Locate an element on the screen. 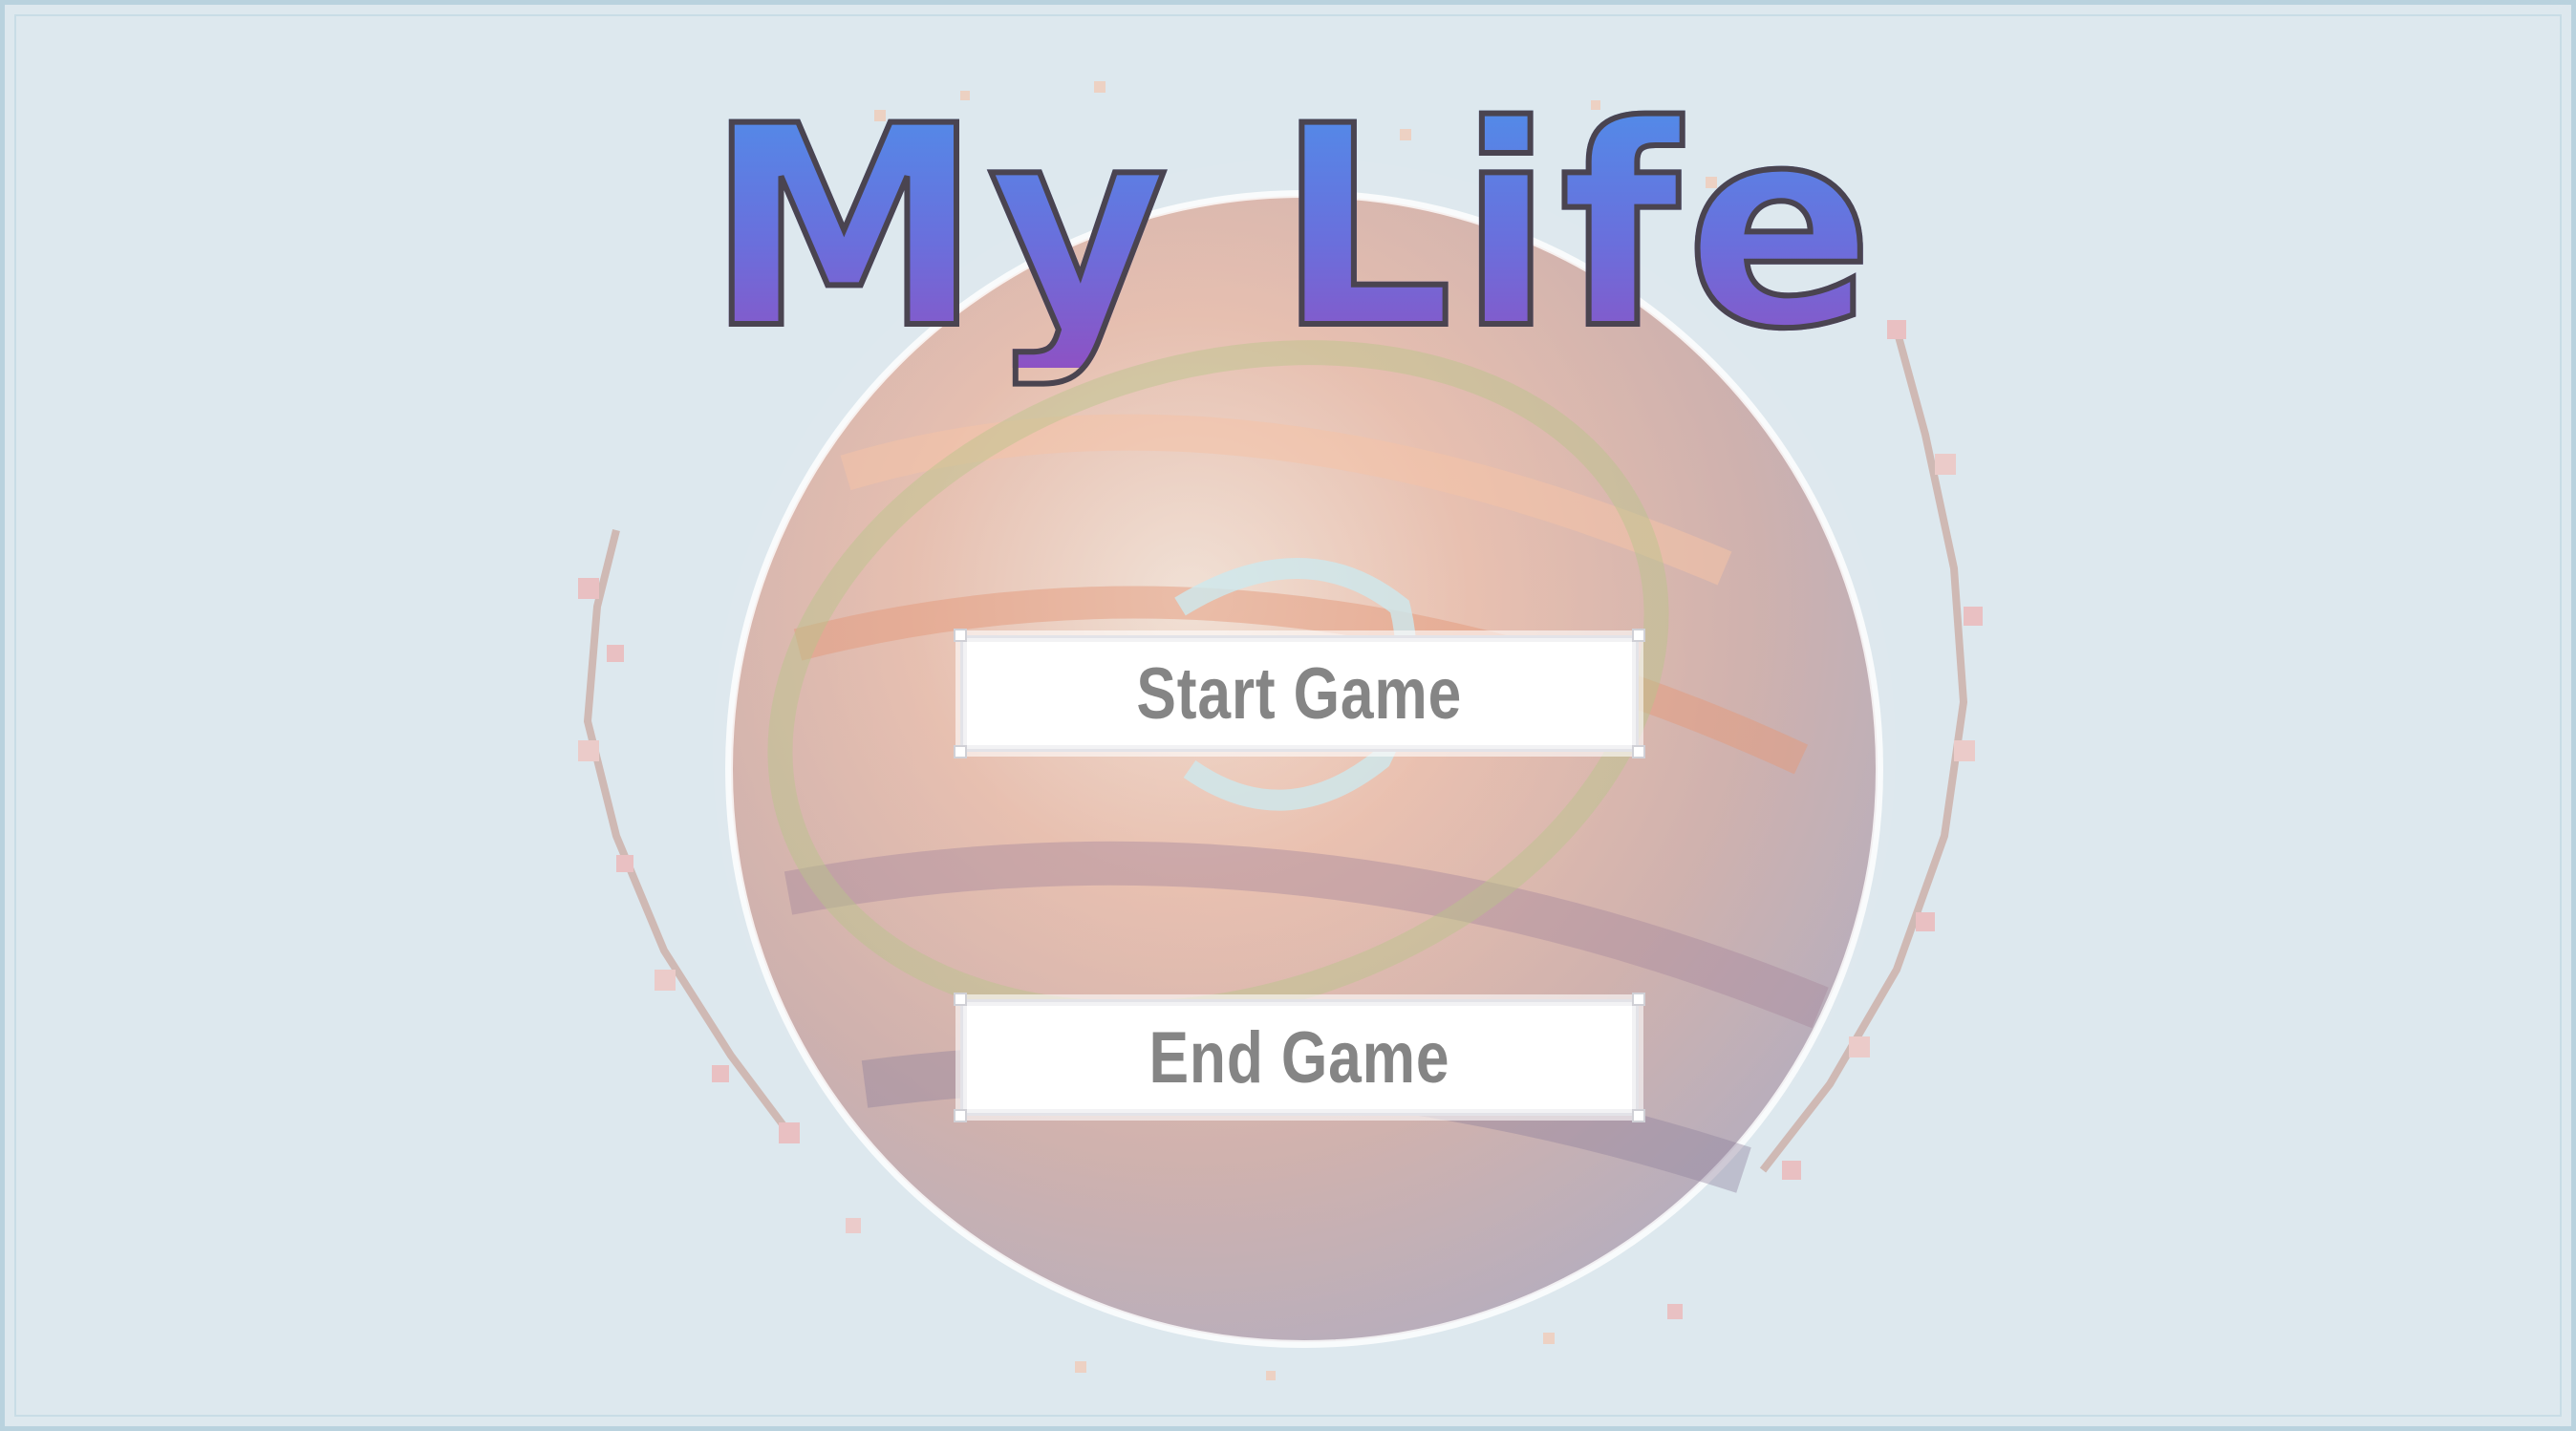  end-game-label: End Game is located at coordinates (1299, 1057).